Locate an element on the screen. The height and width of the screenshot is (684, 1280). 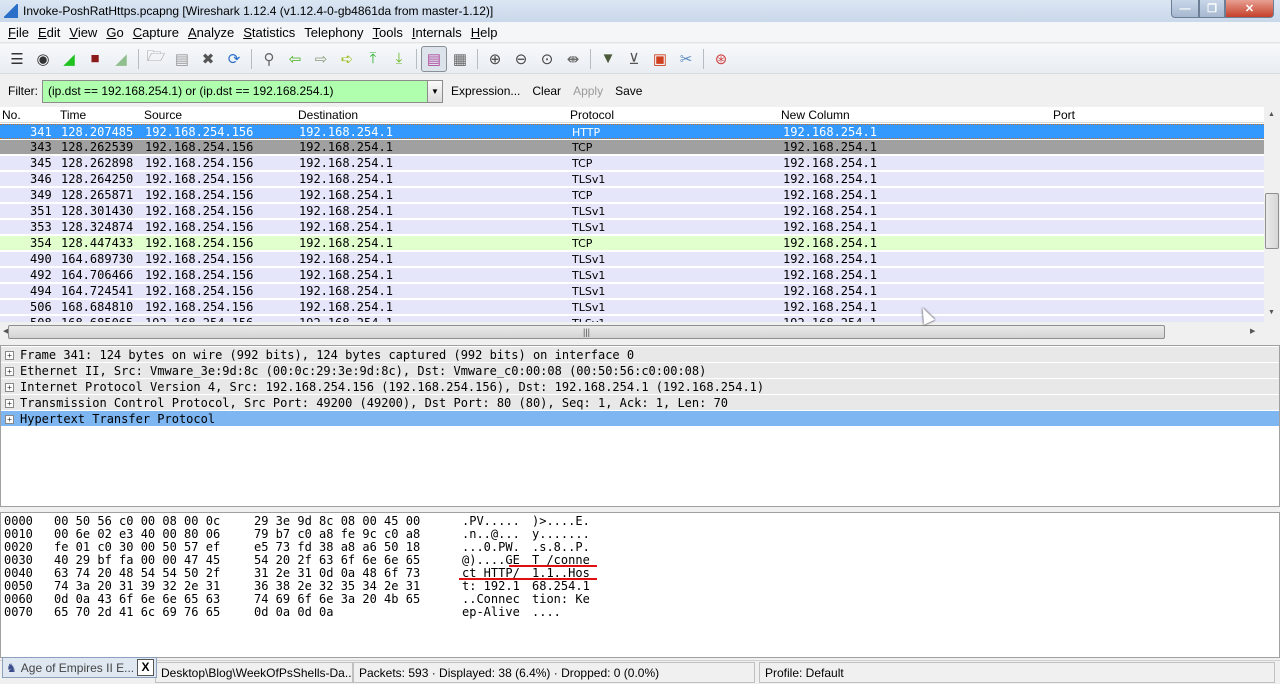
menu-tools: Tools is located at coordinates (388, 32).